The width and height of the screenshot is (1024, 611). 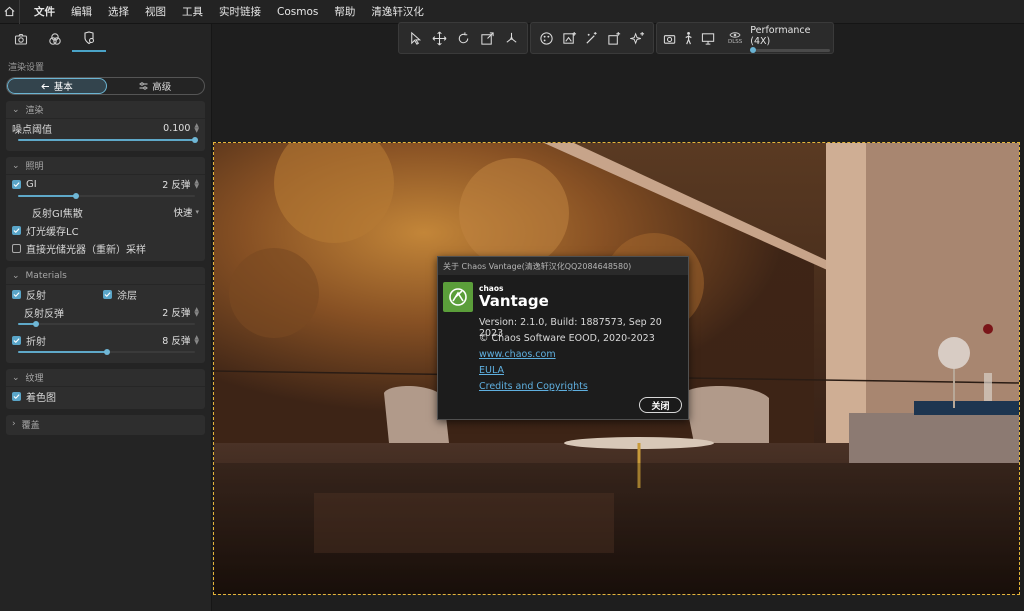 I want to click on texture-group-header: ⌄ 纹理, so click(x=105, y=378).